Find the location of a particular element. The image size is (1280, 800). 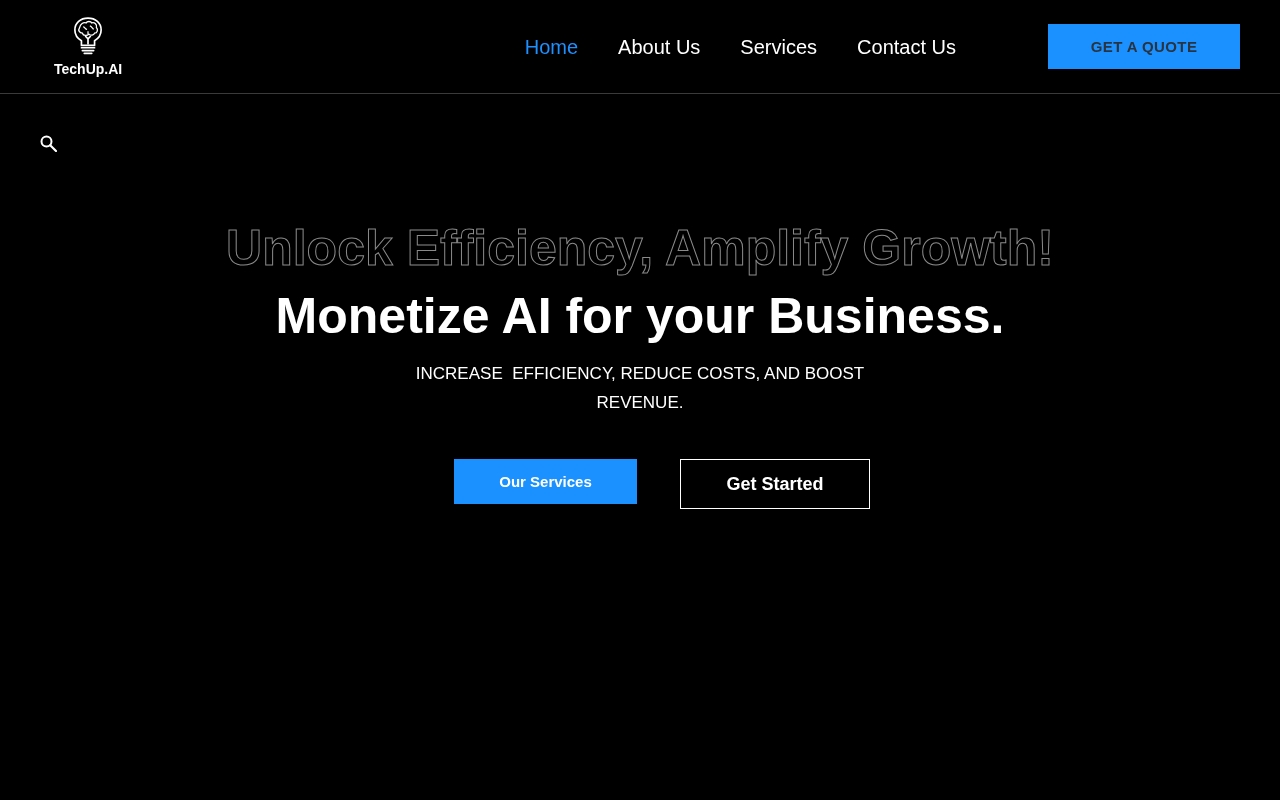

headline: Monetize AI for your Business. is located at coordinates (640, 316).